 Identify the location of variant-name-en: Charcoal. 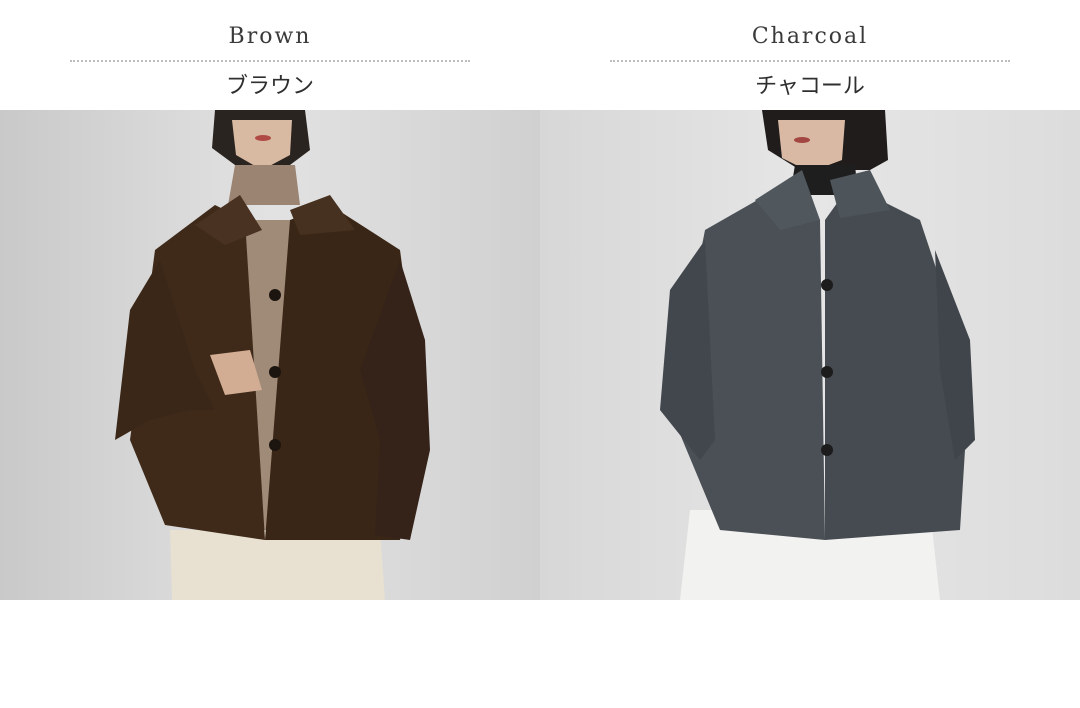
(810, 36).